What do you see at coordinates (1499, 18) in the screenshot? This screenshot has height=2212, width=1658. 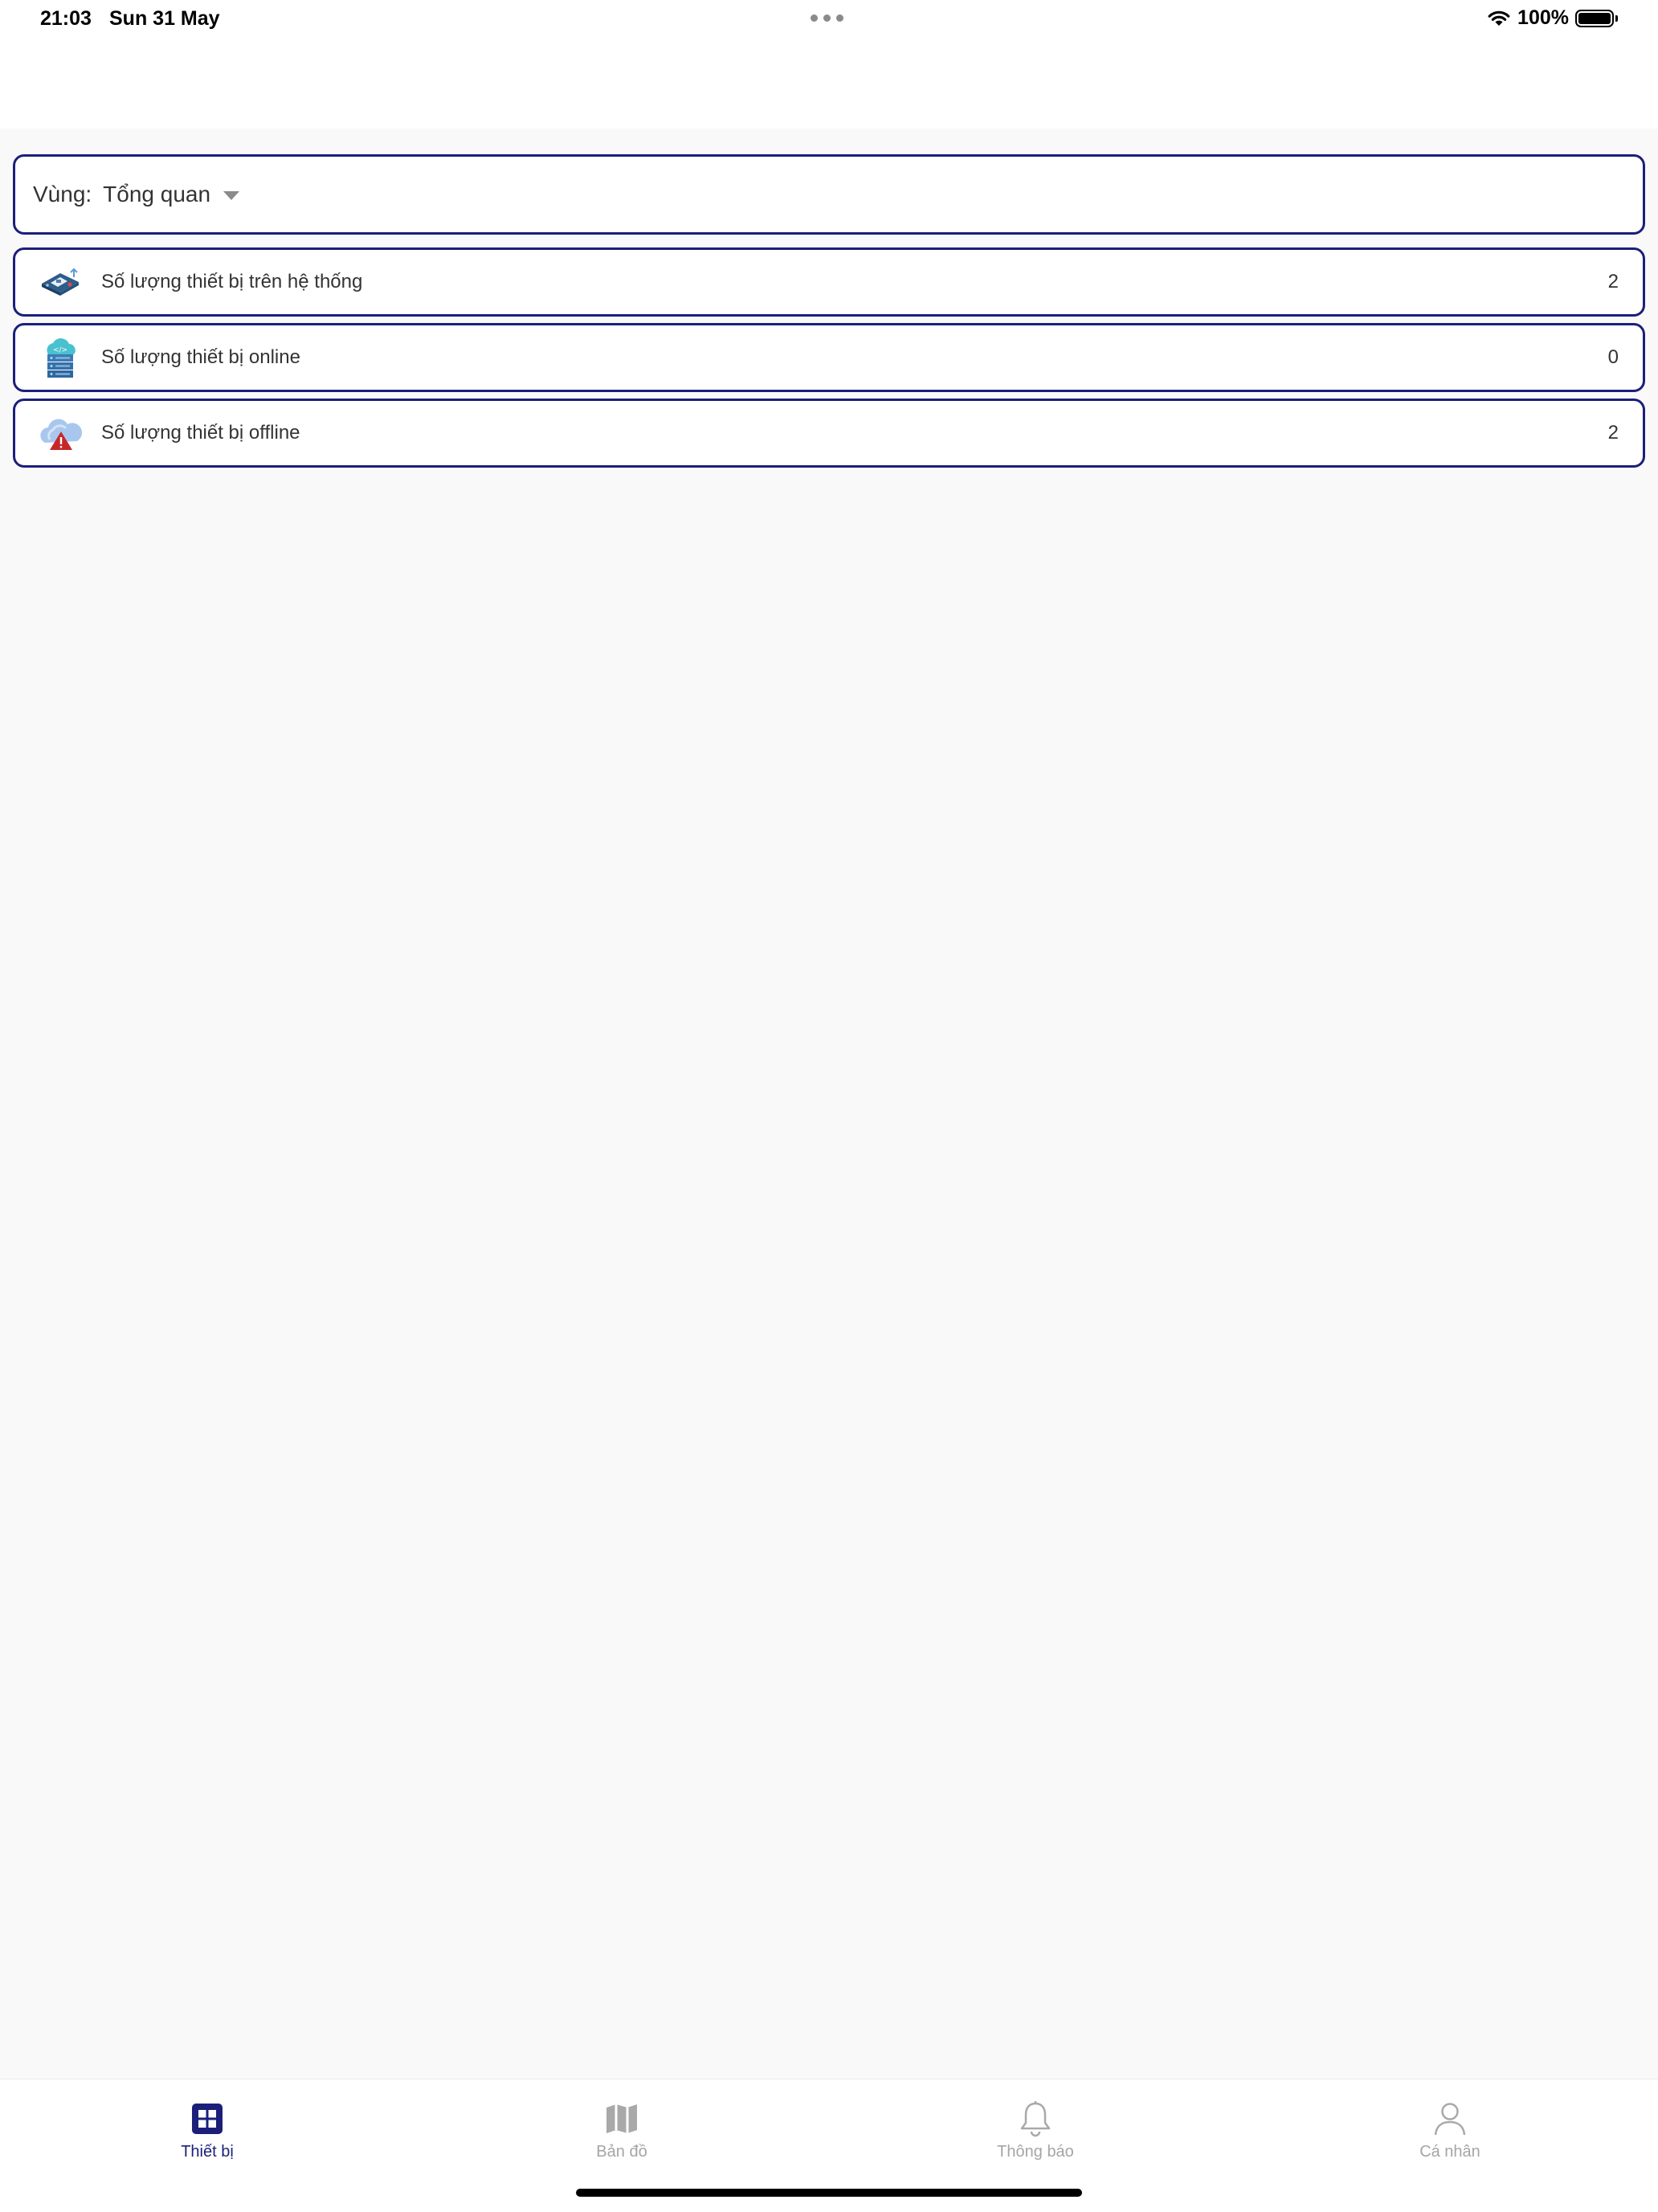 I see `wifi-icon` at bounding box center [1499, 18].